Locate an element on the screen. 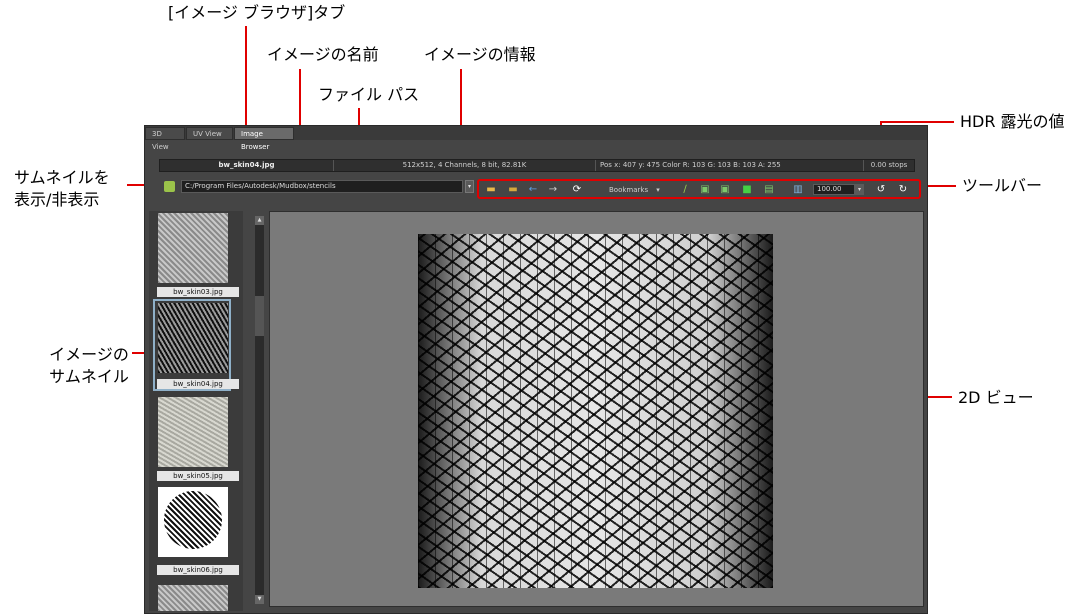 This screenshot has width=1084, height=614. green-channel-icon: ■ is located at coordinates (747, 190).